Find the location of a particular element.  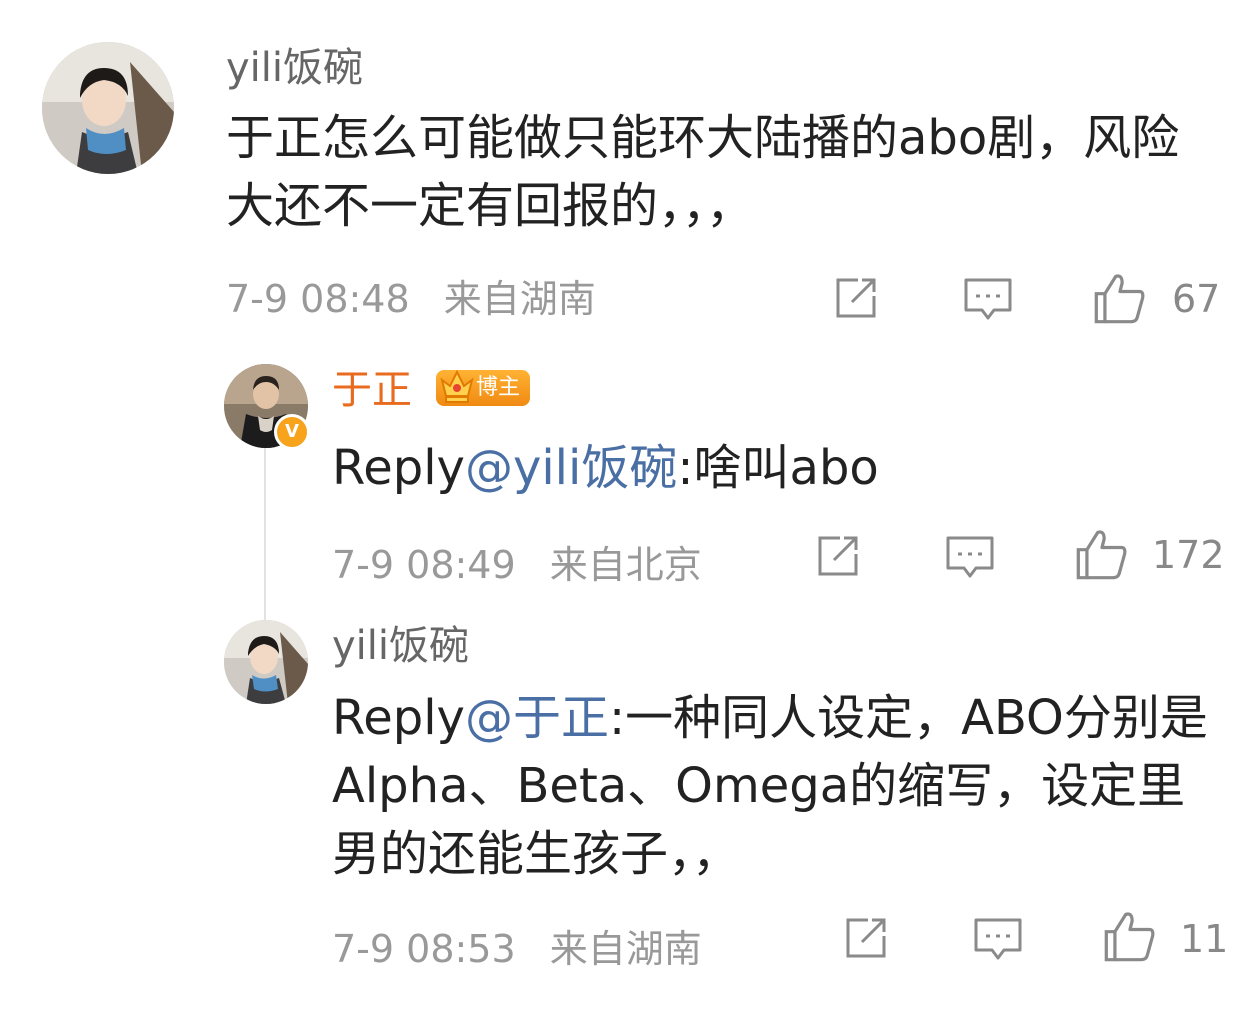

reply-username: 于正 is located at coordinates (372, 390).